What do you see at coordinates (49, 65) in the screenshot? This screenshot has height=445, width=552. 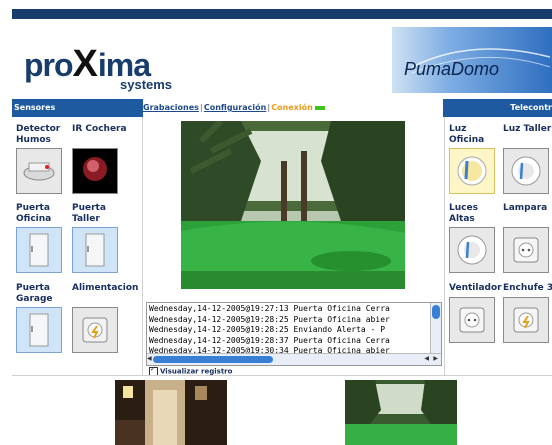 I see `logo-text-pro: pro` at bounding box center [49, 65].